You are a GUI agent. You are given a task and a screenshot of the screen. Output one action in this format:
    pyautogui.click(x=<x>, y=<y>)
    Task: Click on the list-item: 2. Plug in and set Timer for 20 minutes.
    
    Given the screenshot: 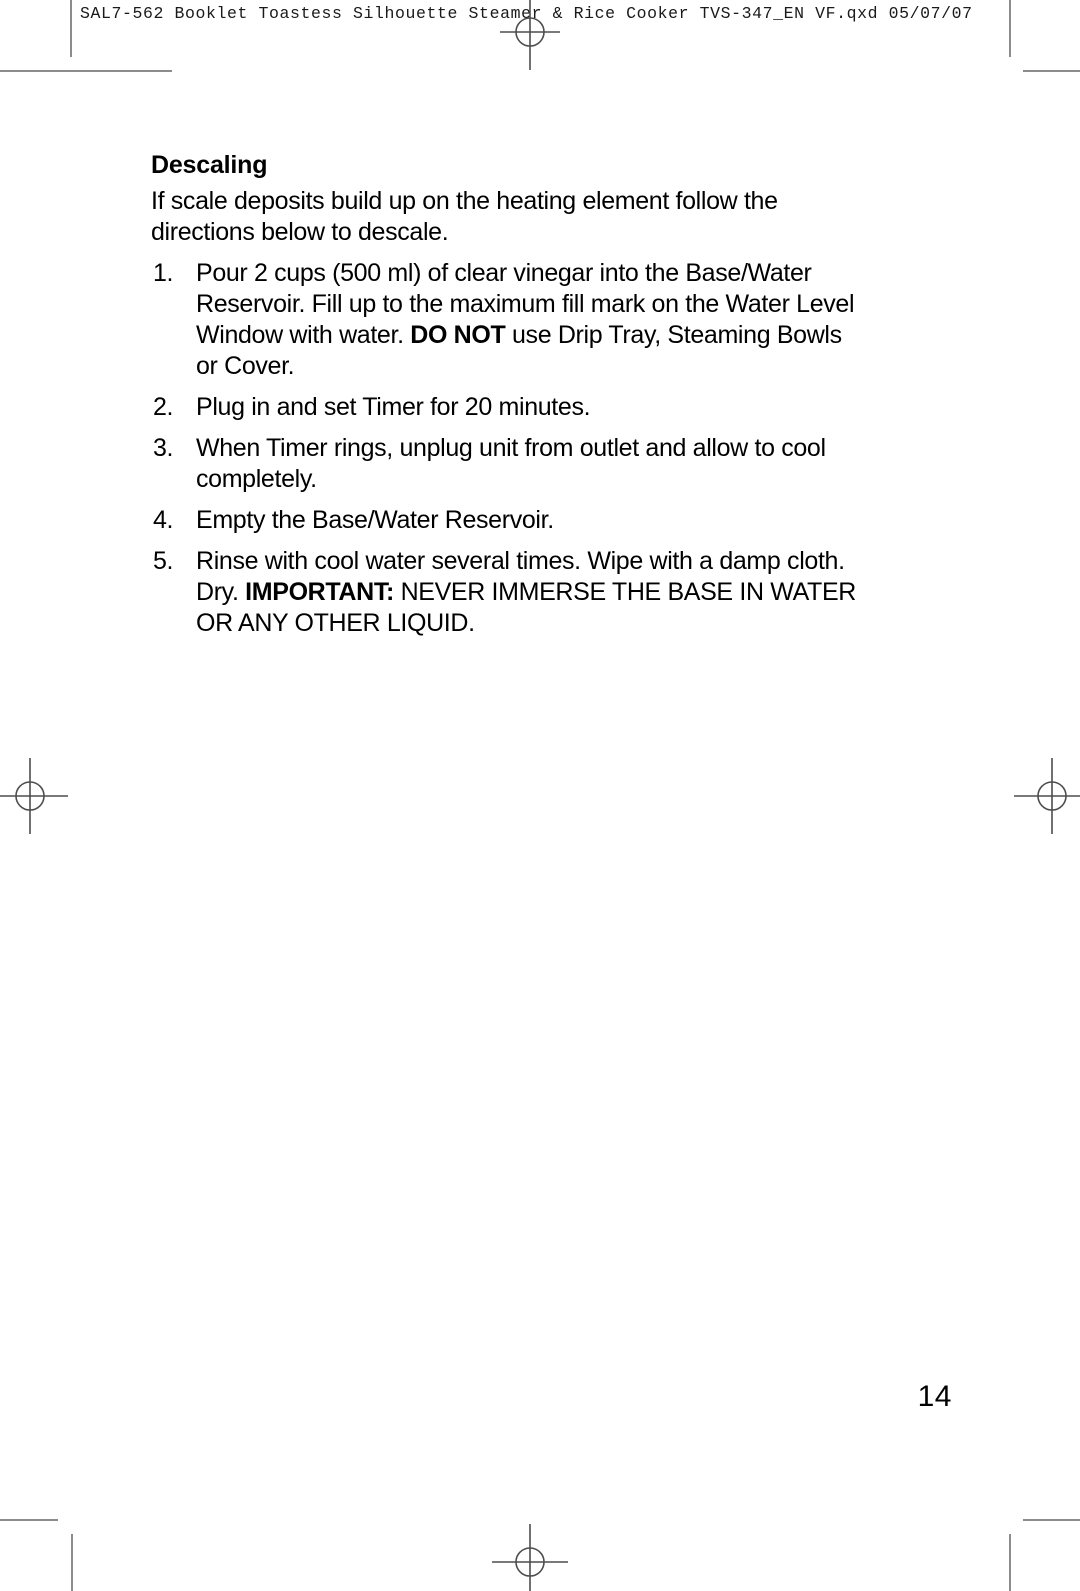 What is the action you would take?
    pyautogui.click(x=508, y=407)
    